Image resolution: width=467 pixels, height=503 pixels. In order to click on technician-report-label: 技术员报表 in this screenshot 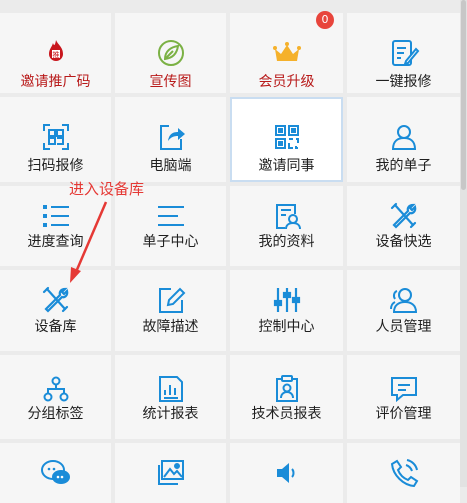, I will do `click(286, 414)`.